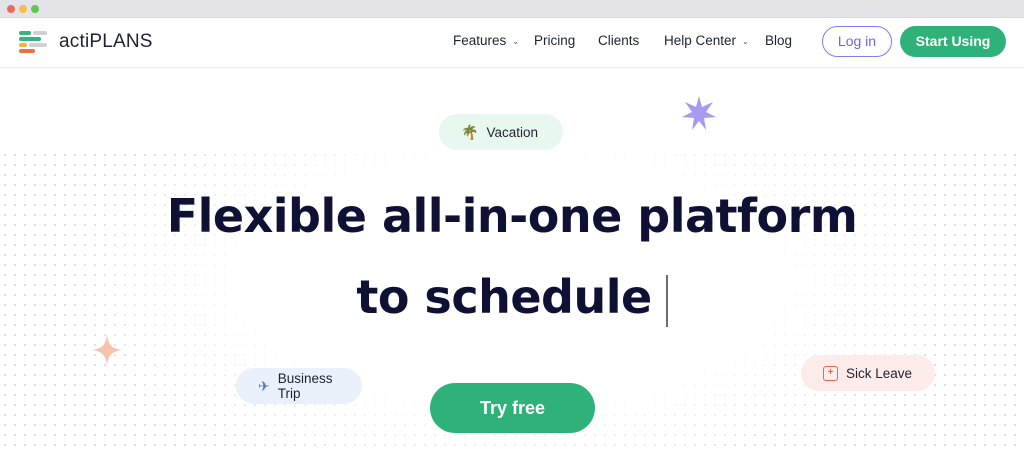  What do you see at coordinates (264, 385) in the screenshot?
I see `airplane-icon: ✈` at bounding box center [264, 385].